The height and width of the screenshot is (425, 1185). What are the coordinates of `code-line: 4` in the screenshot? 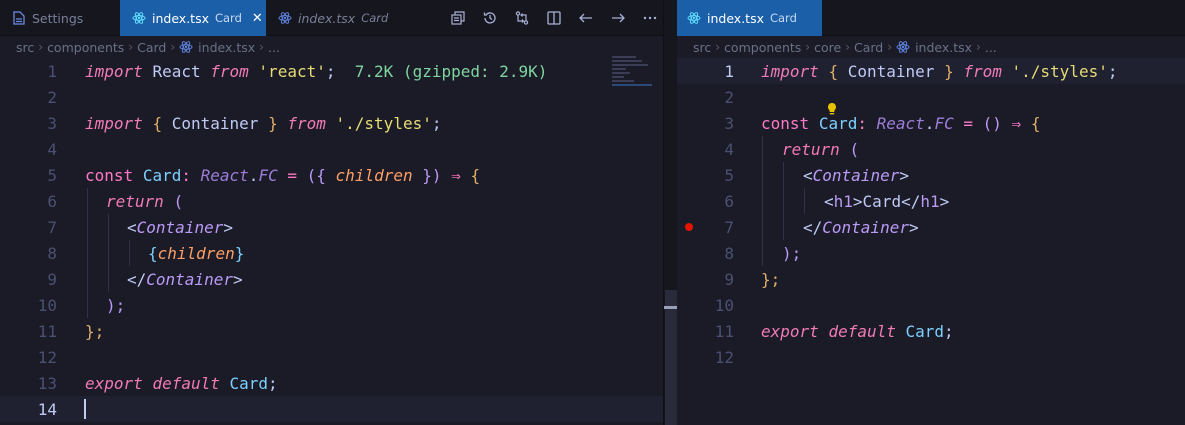 It's located at (331, 149).